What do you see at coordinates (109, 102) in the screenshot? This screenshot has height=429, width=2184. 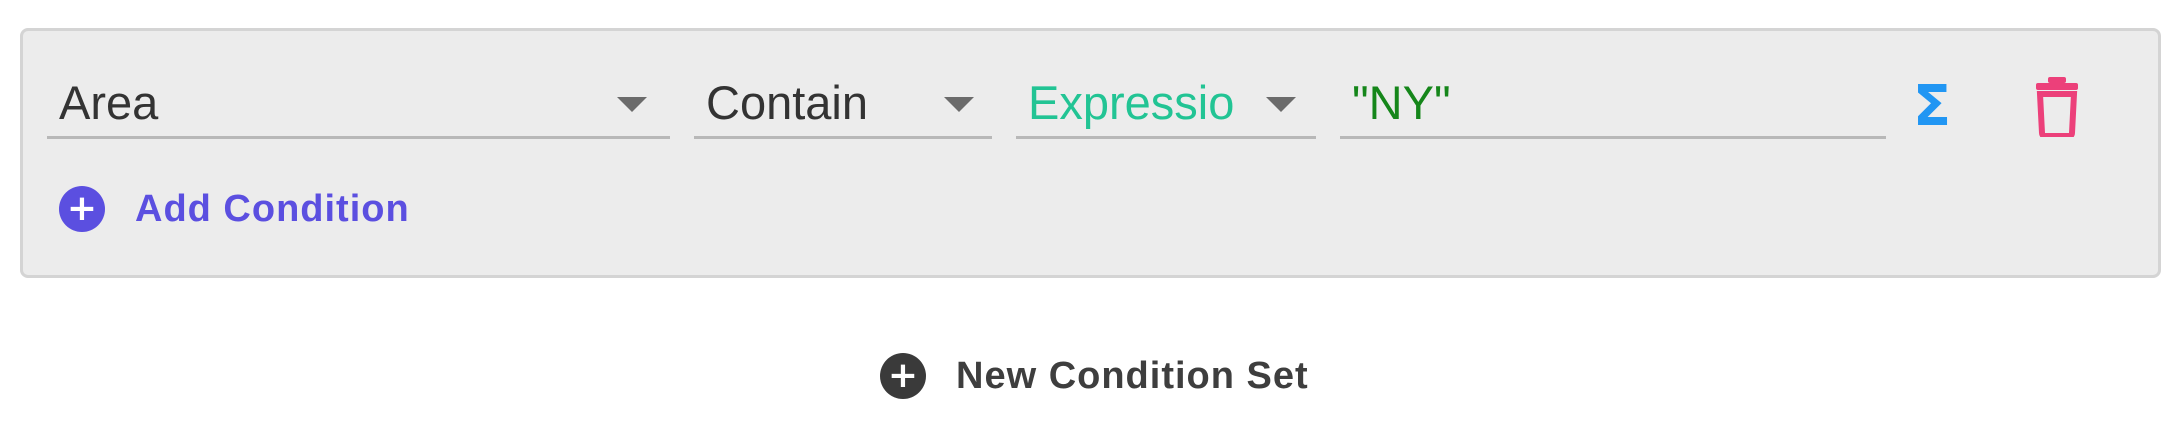 I see `field-select-value: Area` at bounding box center [109, 102].